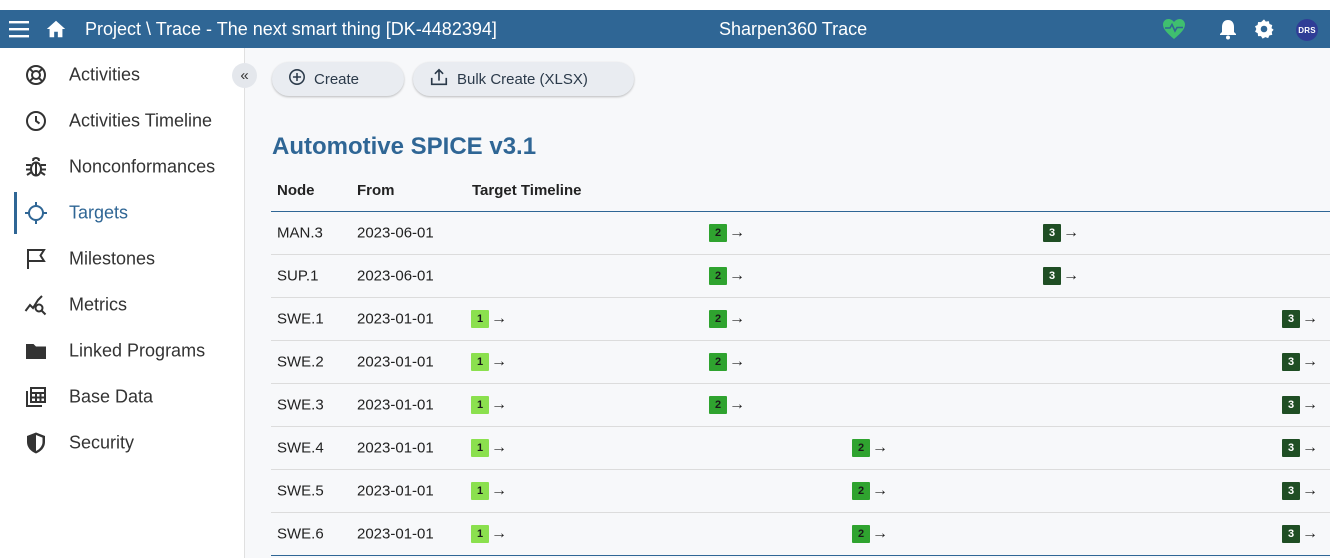 The height and width of the screenshot is (558, 1330). I want to click on avatar: DRS, so click(1307, 30).